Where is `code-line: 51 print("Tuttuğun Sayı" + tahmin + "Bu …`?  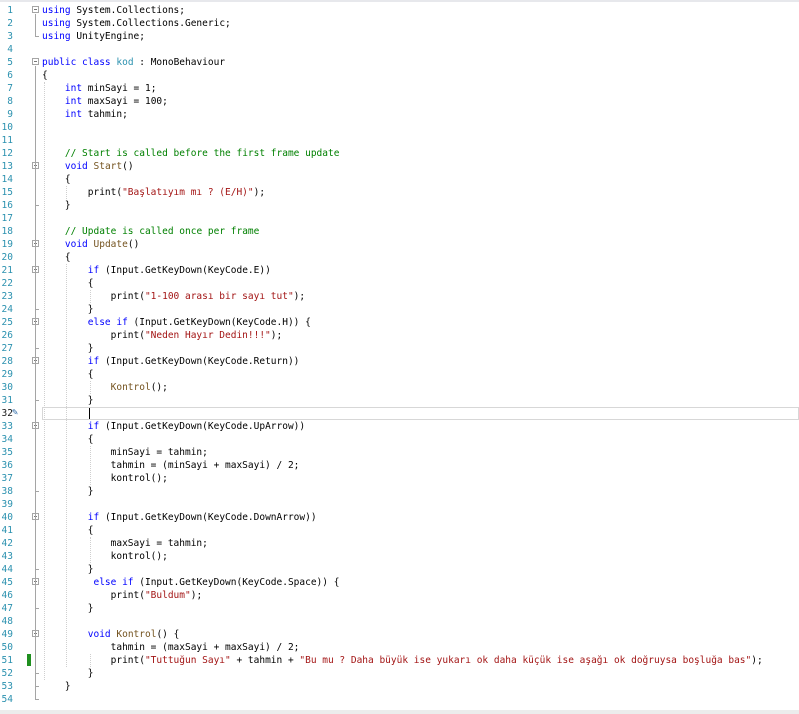
code-line: 51 print("Tuttuğun Sayı" + tahmin + "Bu … is located at coordinates (399, 660).